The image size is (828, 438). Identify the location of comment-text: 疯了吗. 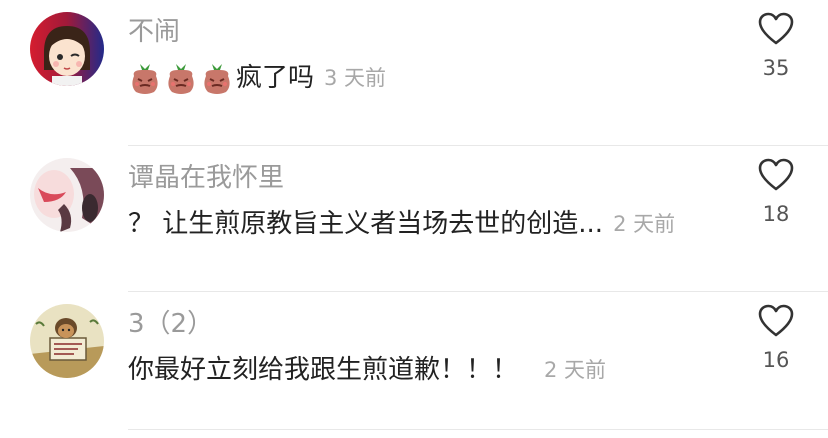
(275, 78).